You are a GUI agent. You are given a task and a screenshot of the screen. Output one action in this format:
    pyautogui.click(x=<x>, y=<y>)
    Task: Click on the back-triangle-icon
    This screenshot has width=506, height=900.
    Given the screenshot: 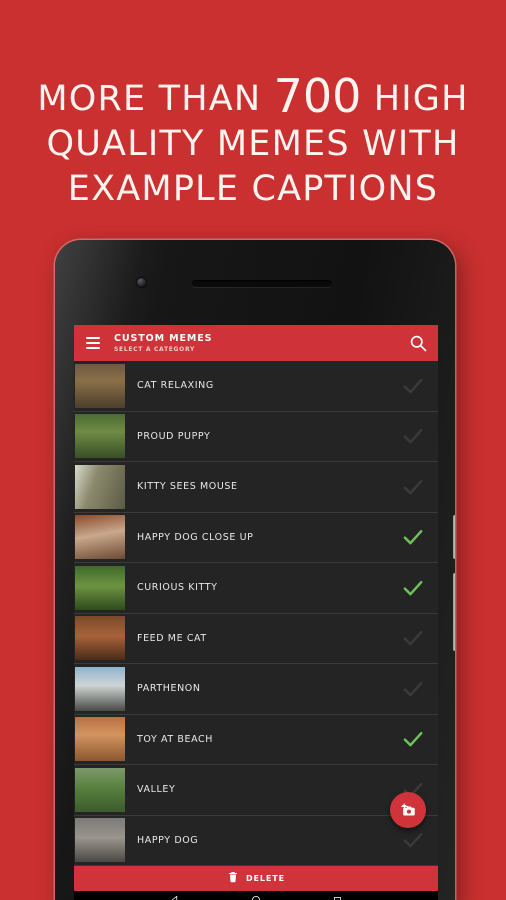 What is the action you would take?
    pyautogui.click(x=175, y=896)
    